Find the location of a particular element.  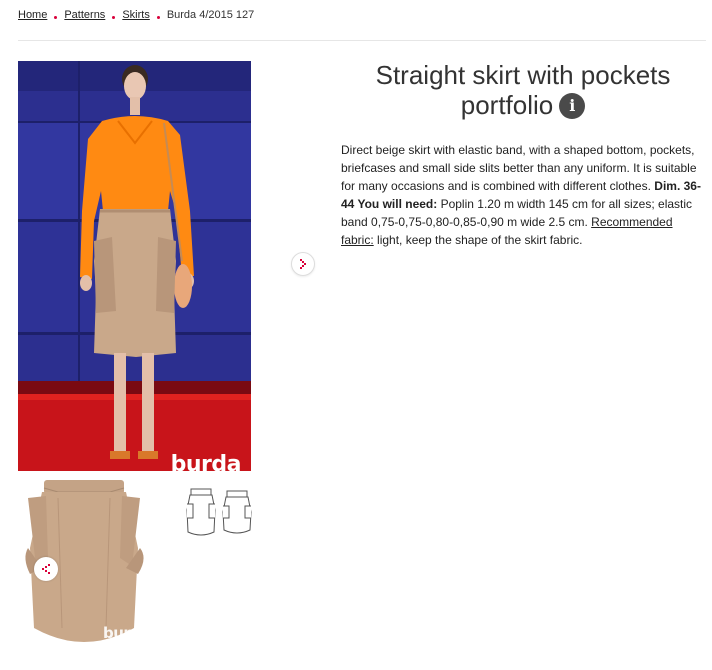

breadcrumb-home-link: Home is located at coordinates (32, 15).